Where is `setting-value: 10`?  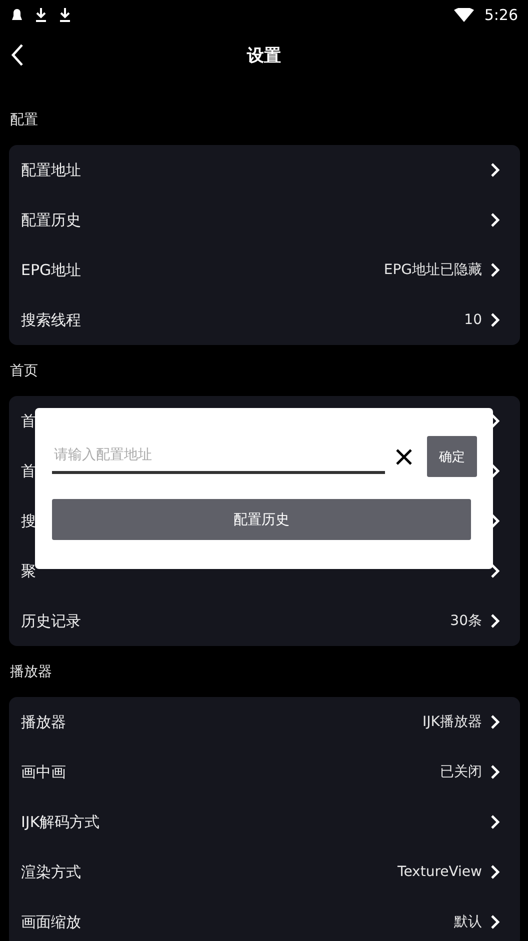
setting-value: 10 is located at coordinates (473, 320).